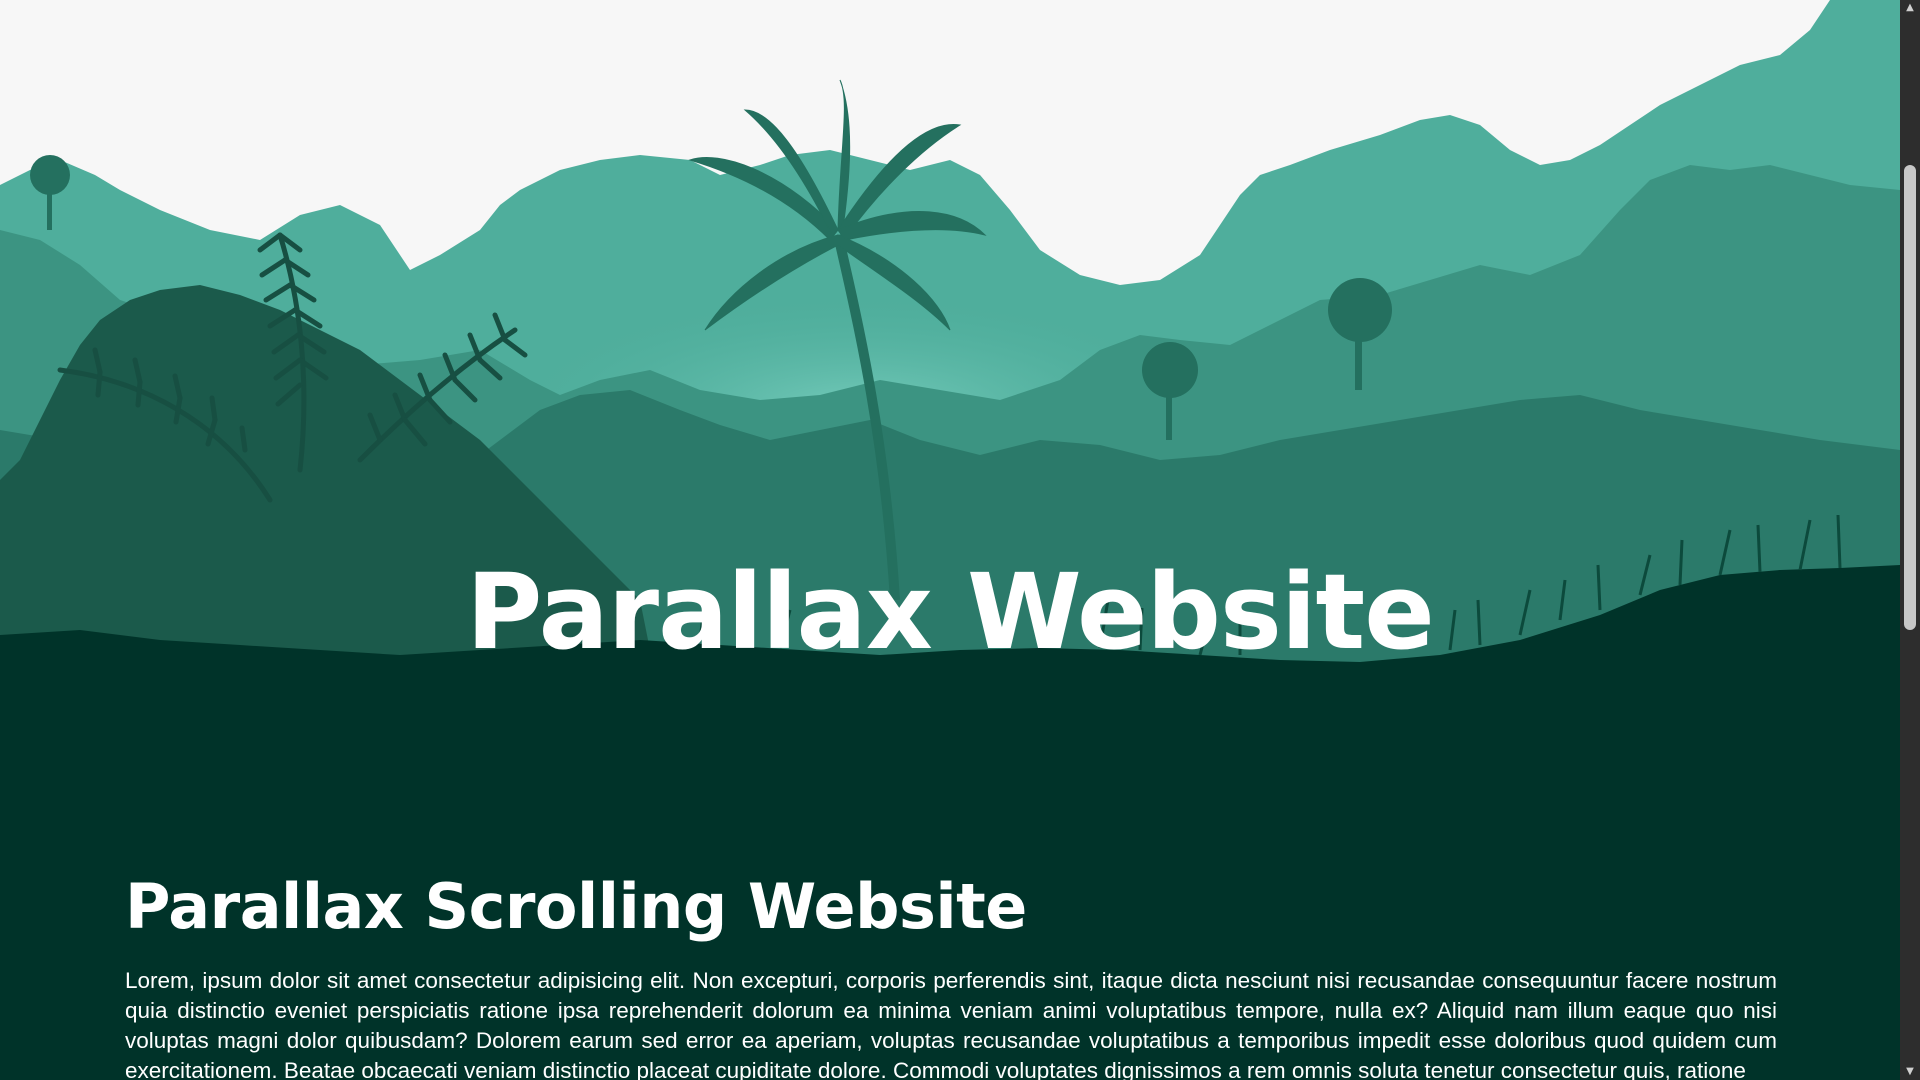  Describe the element at coordinates (576, 906) in the screenshot. I see `section-heading: Parallax Scrolling Website` at that location.